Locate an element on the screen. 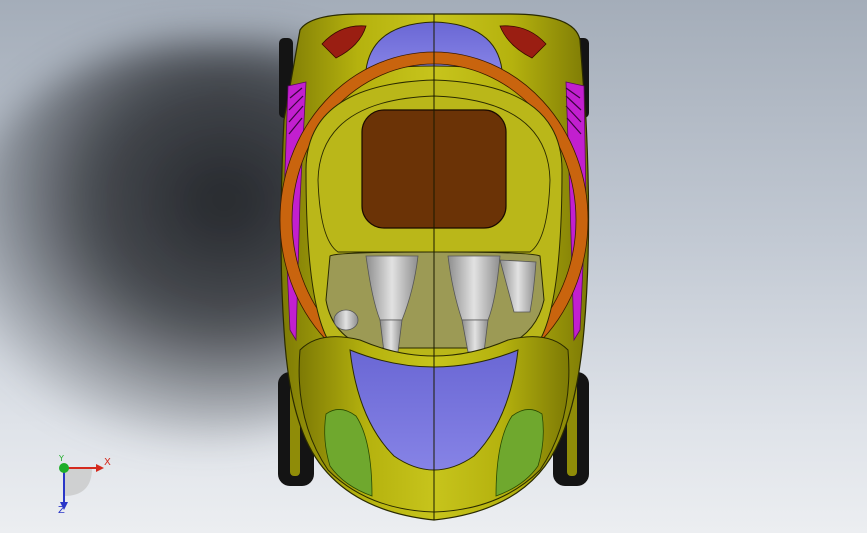  reference-triad: X Y Z is located at coordinates (83, 485).